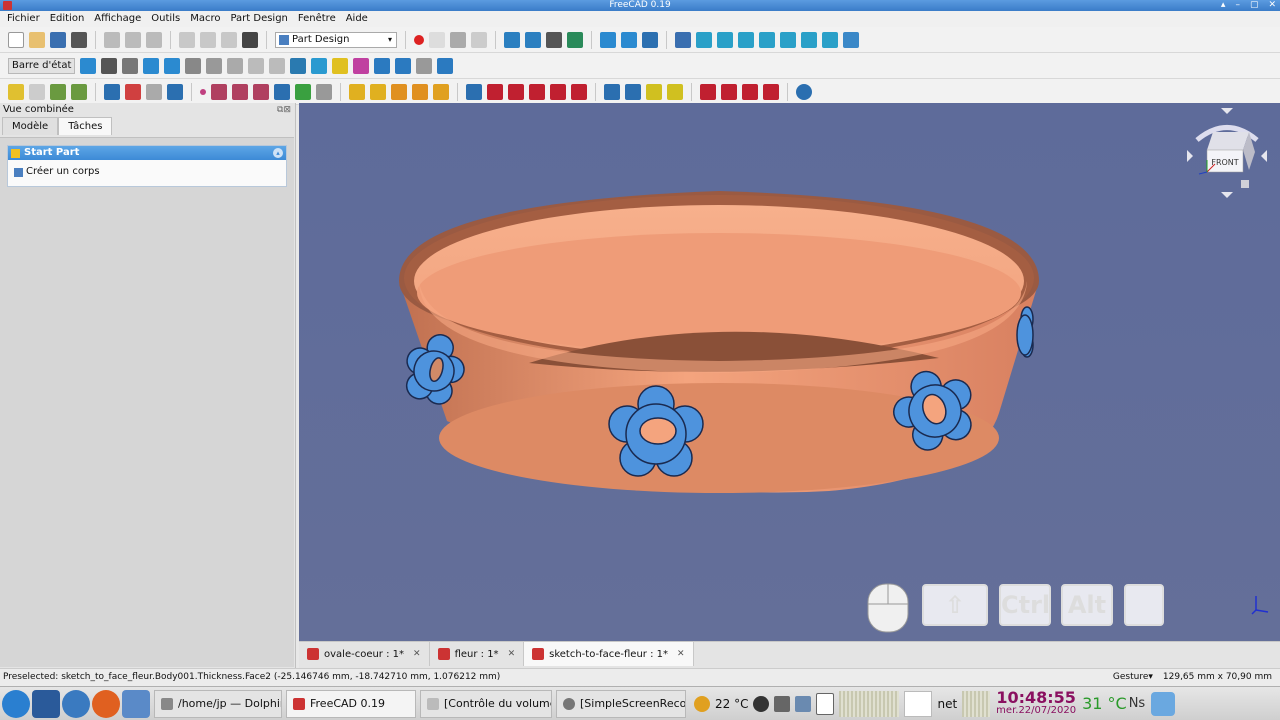  Describe the element at coordinates (154, 39) in the screenshot. I see `paste-icon` at that location.